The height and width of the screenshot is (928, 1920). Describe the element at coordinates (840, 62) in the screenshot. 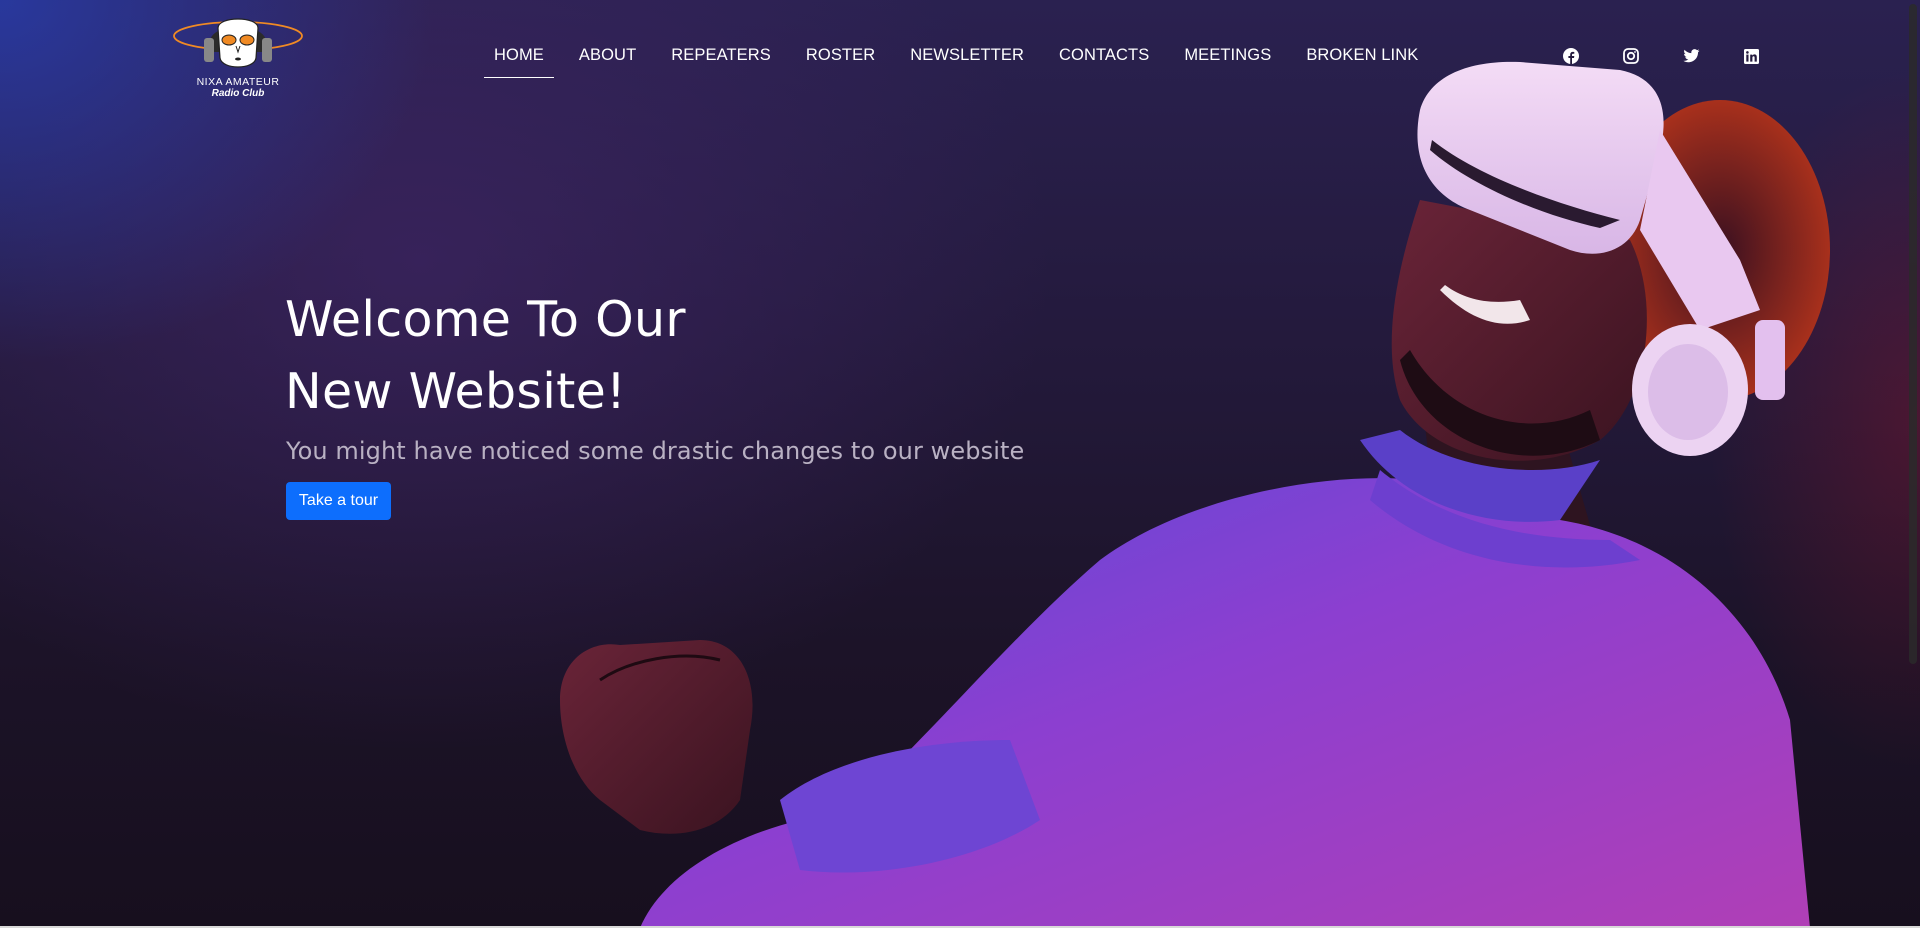

I see `nav-item-roster: ROSTER` at that location.